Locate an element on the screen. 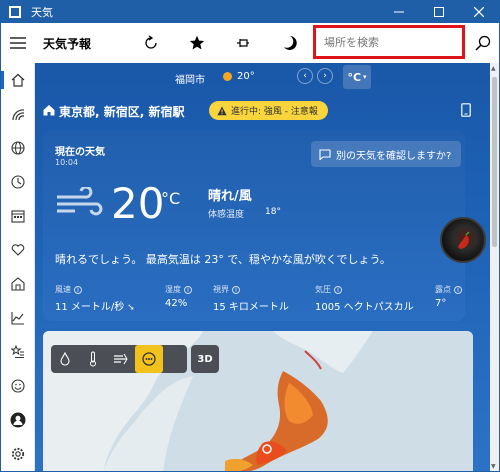 Image resolution: width=500 pixels, height=472 pixels. chevron-right-icon: › is located at coordinates (325, 76).